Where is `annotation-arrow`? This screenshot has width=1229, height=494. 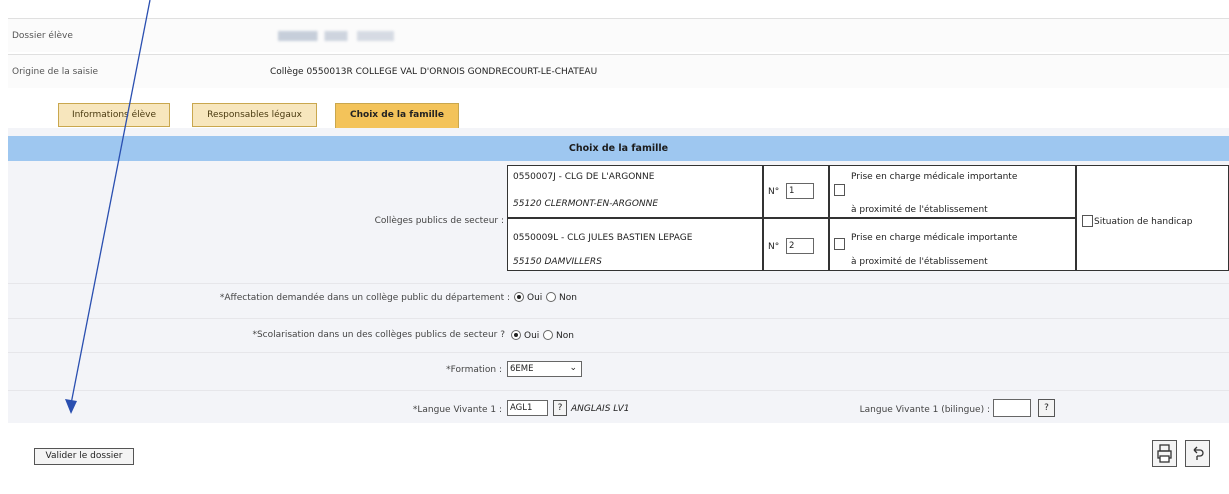 annotation-arrow is located at coordinates (108, 207).